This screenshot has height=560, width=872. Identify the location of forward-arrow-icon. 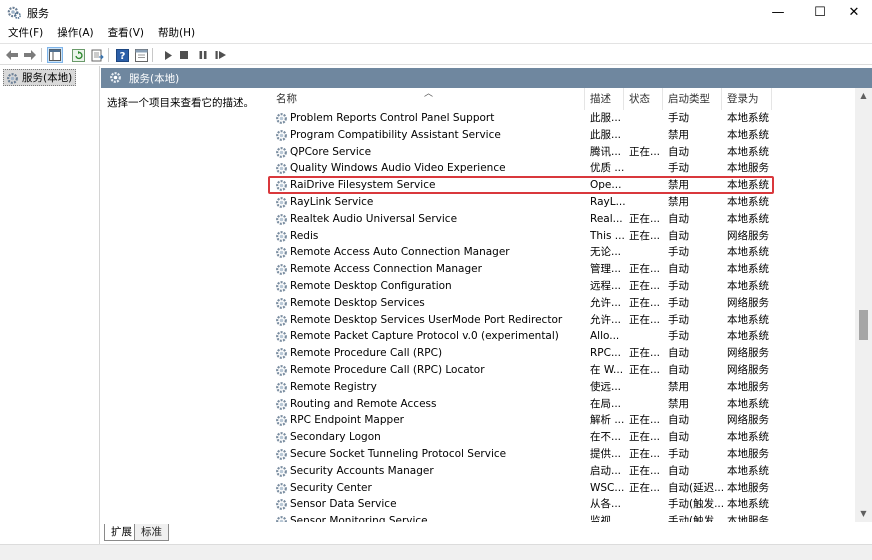
(30, 55).